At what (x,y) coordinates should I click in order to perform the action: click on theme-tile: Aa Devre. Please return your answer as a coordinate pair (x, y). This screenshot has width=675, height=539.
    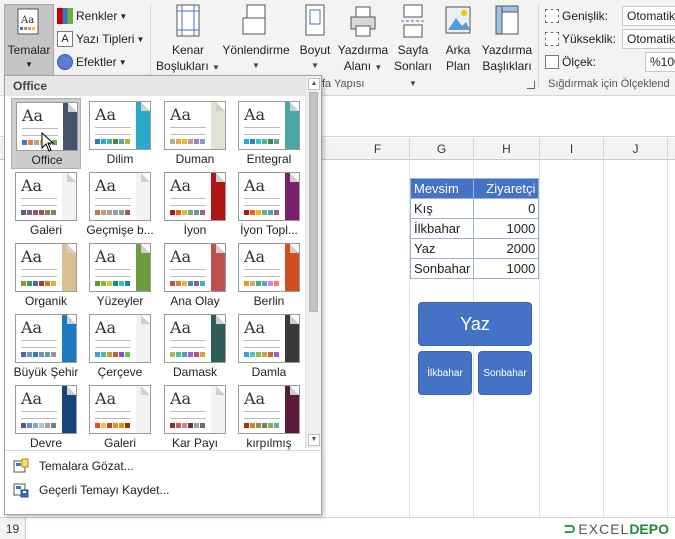
    Looking at the image, I should click on (46, 417).